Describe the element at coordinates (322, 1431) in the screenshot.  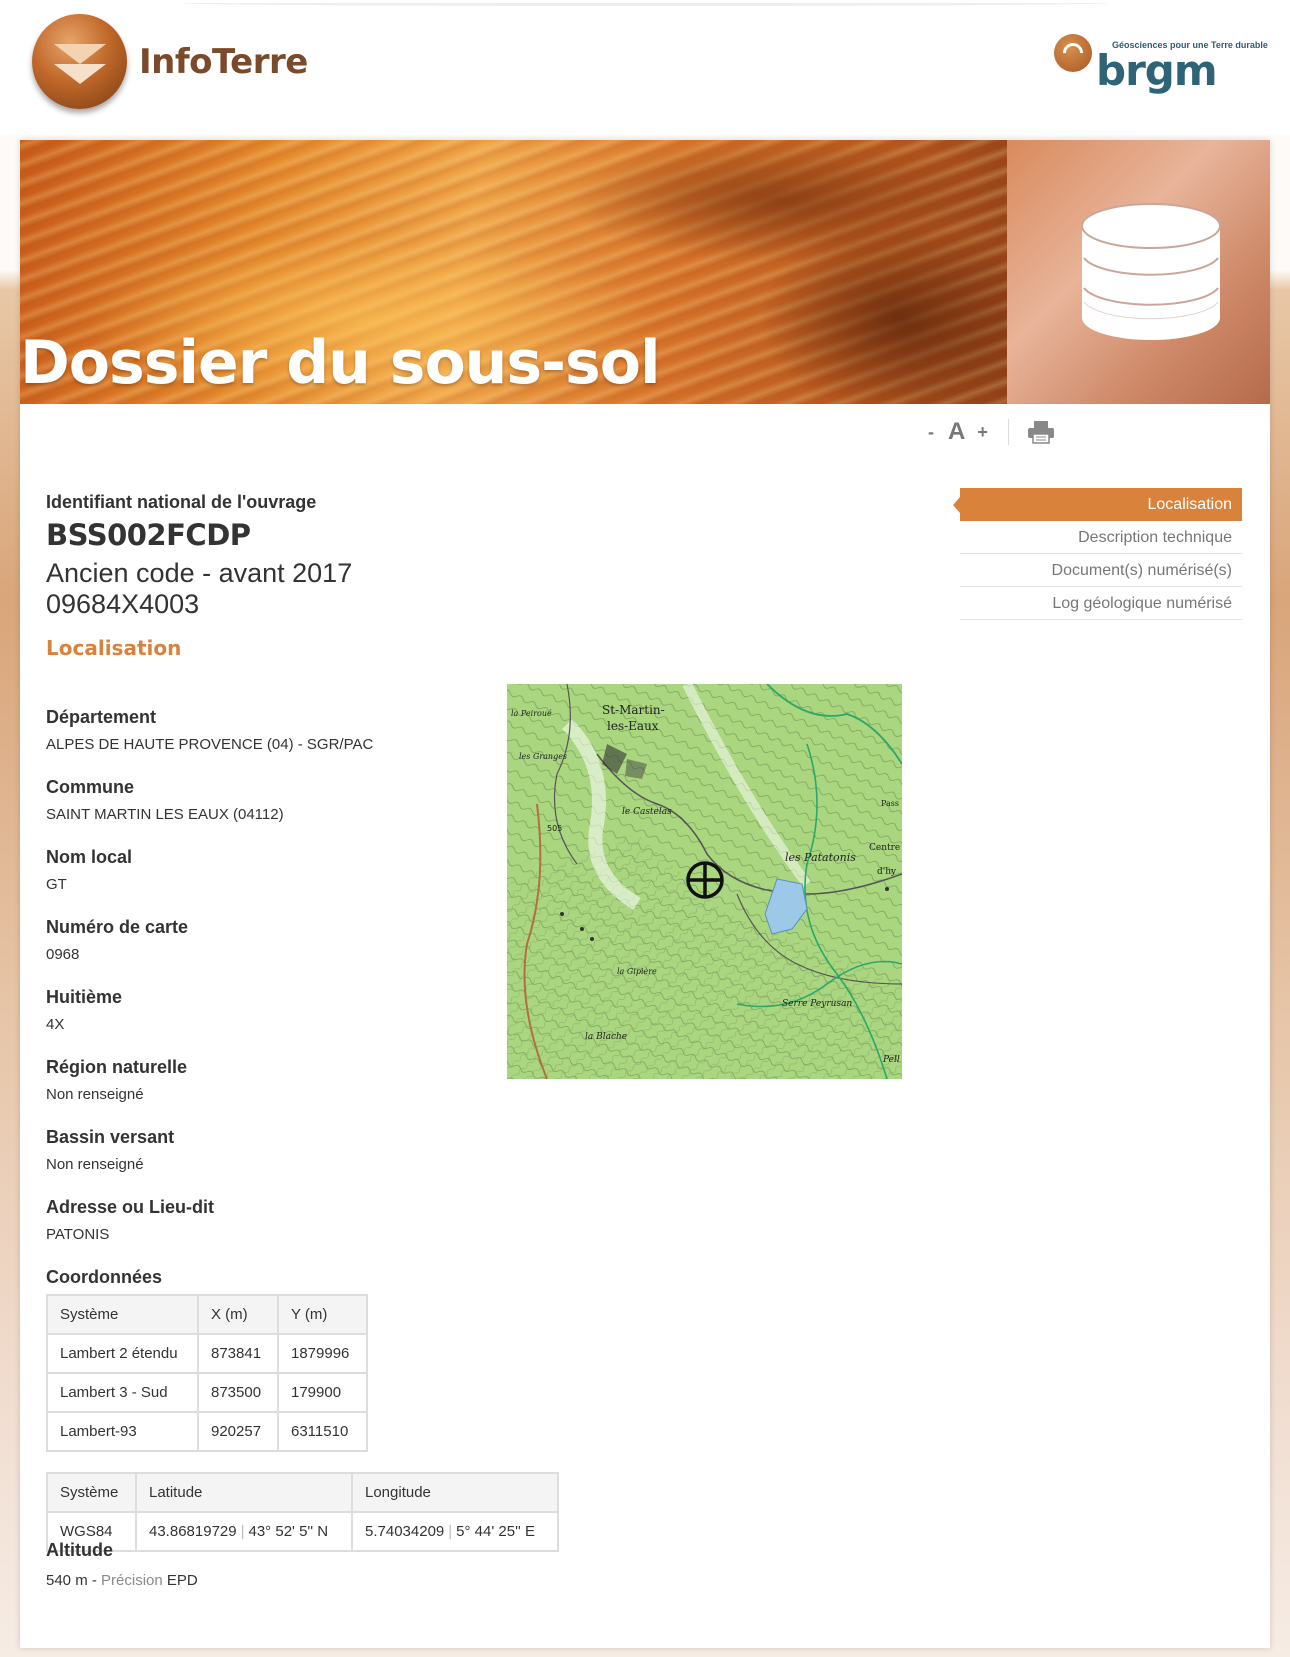
I see `table-cell: 6311510` at that location.